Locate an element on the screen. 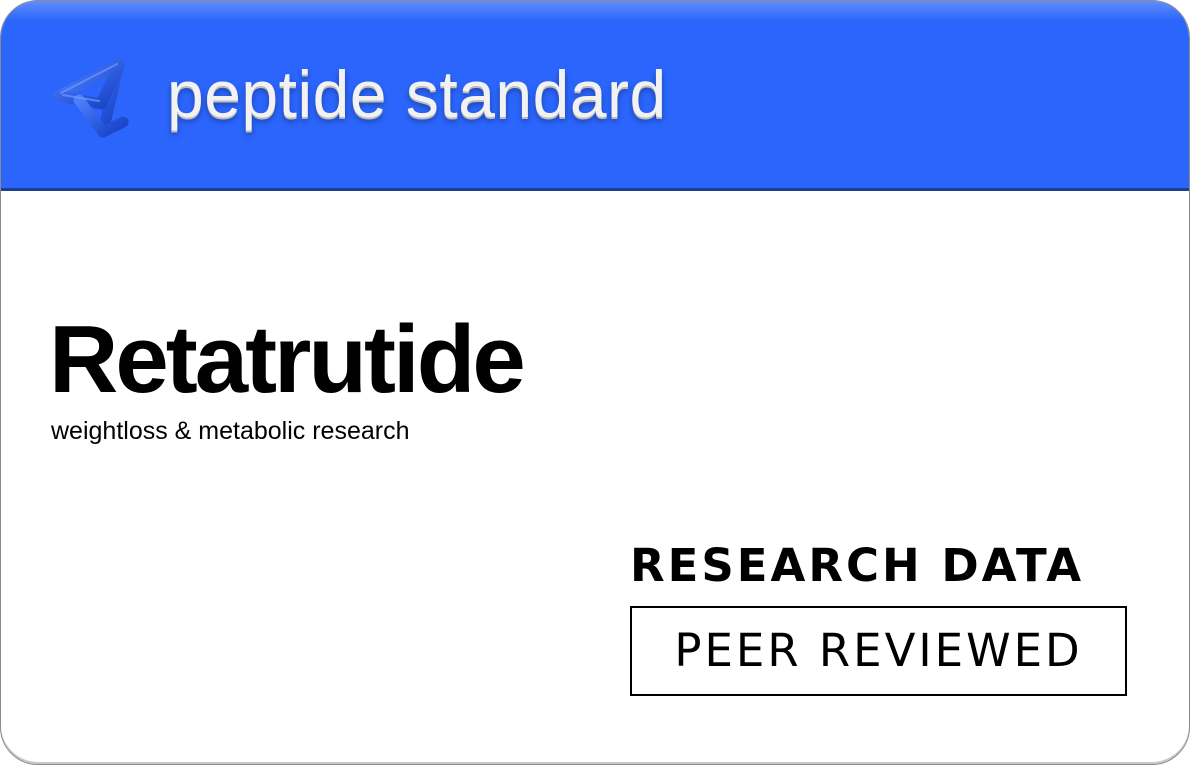  peptide-standard-logo-icon is located at coordinates (91, 98).